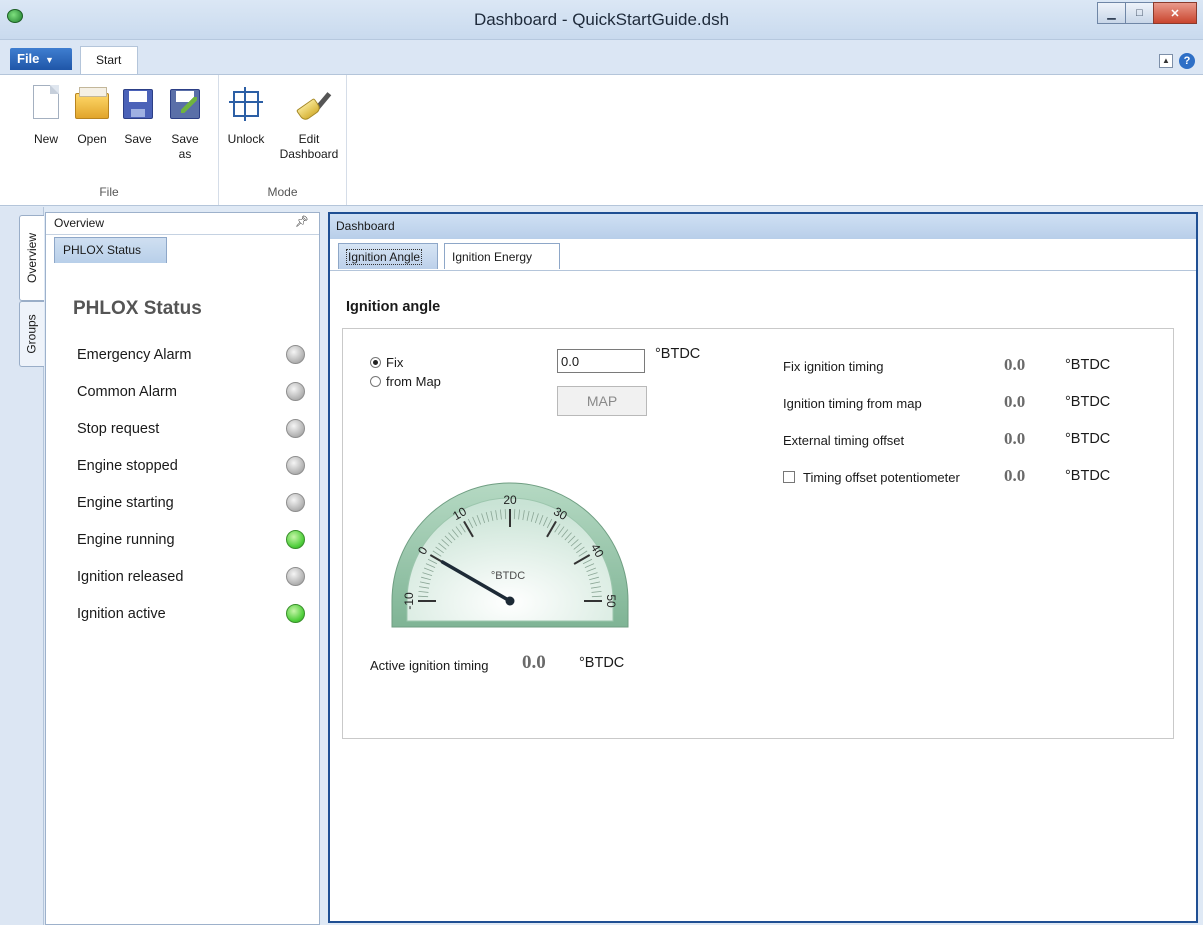  Describe the element at coordinates (611, 601) in the screenshot. I see `gauge-tick-label: 50` at that location.